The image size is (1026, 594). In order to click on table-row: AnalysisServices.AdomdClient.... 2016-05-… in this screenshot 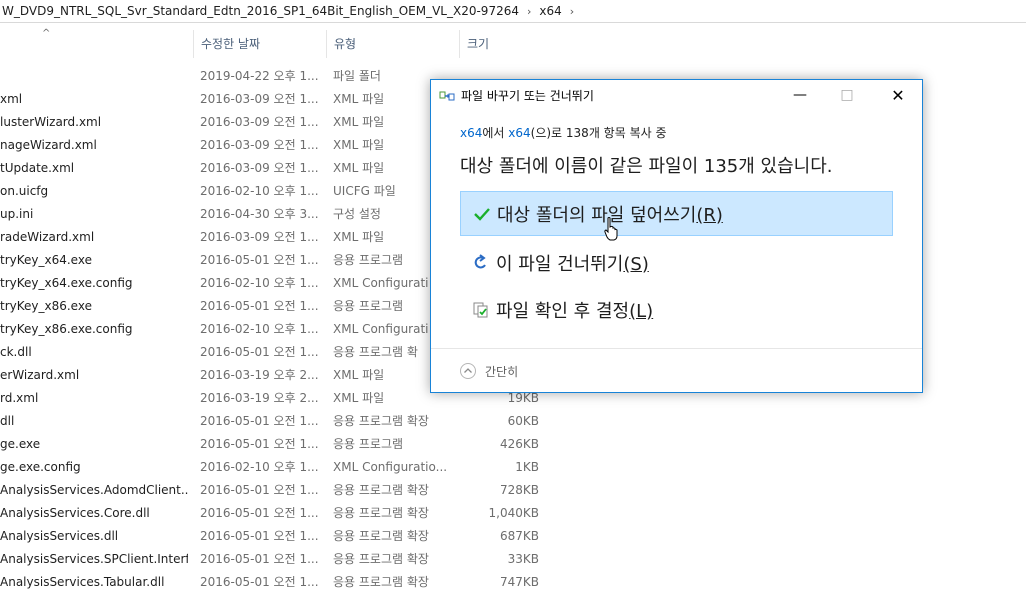, I will do `click(280, 490)`.